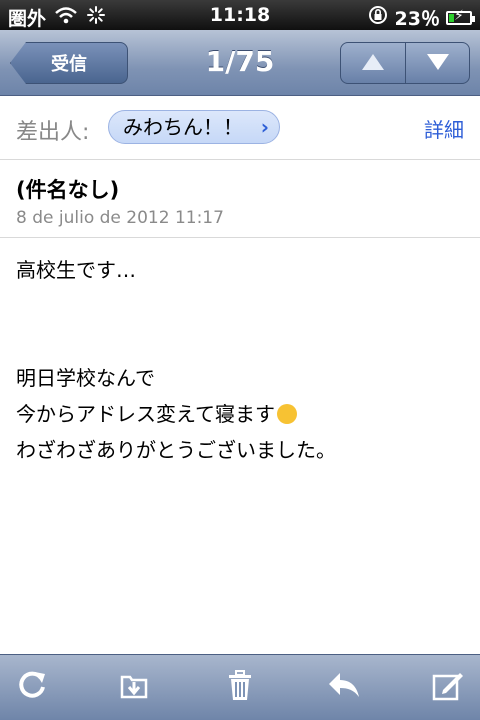 This screenshot has height=720, width=480. What do you see at coordinates (85, 378) in the screenshot?
I see `body-line: 明日学校なんで` at bounding box center [85, 378].